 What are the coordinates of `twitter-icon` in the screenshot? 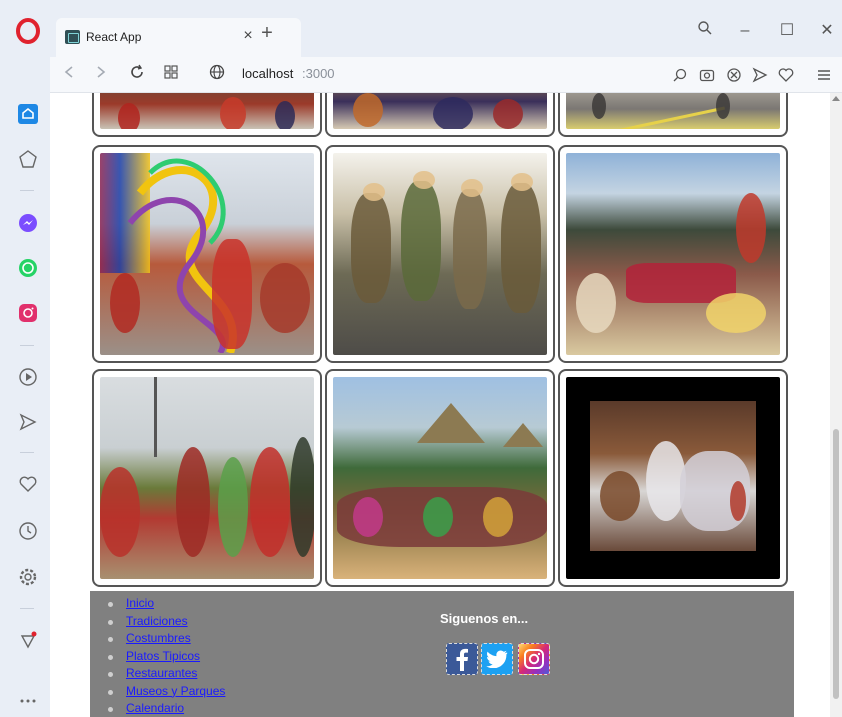 It's located at (497, 659).